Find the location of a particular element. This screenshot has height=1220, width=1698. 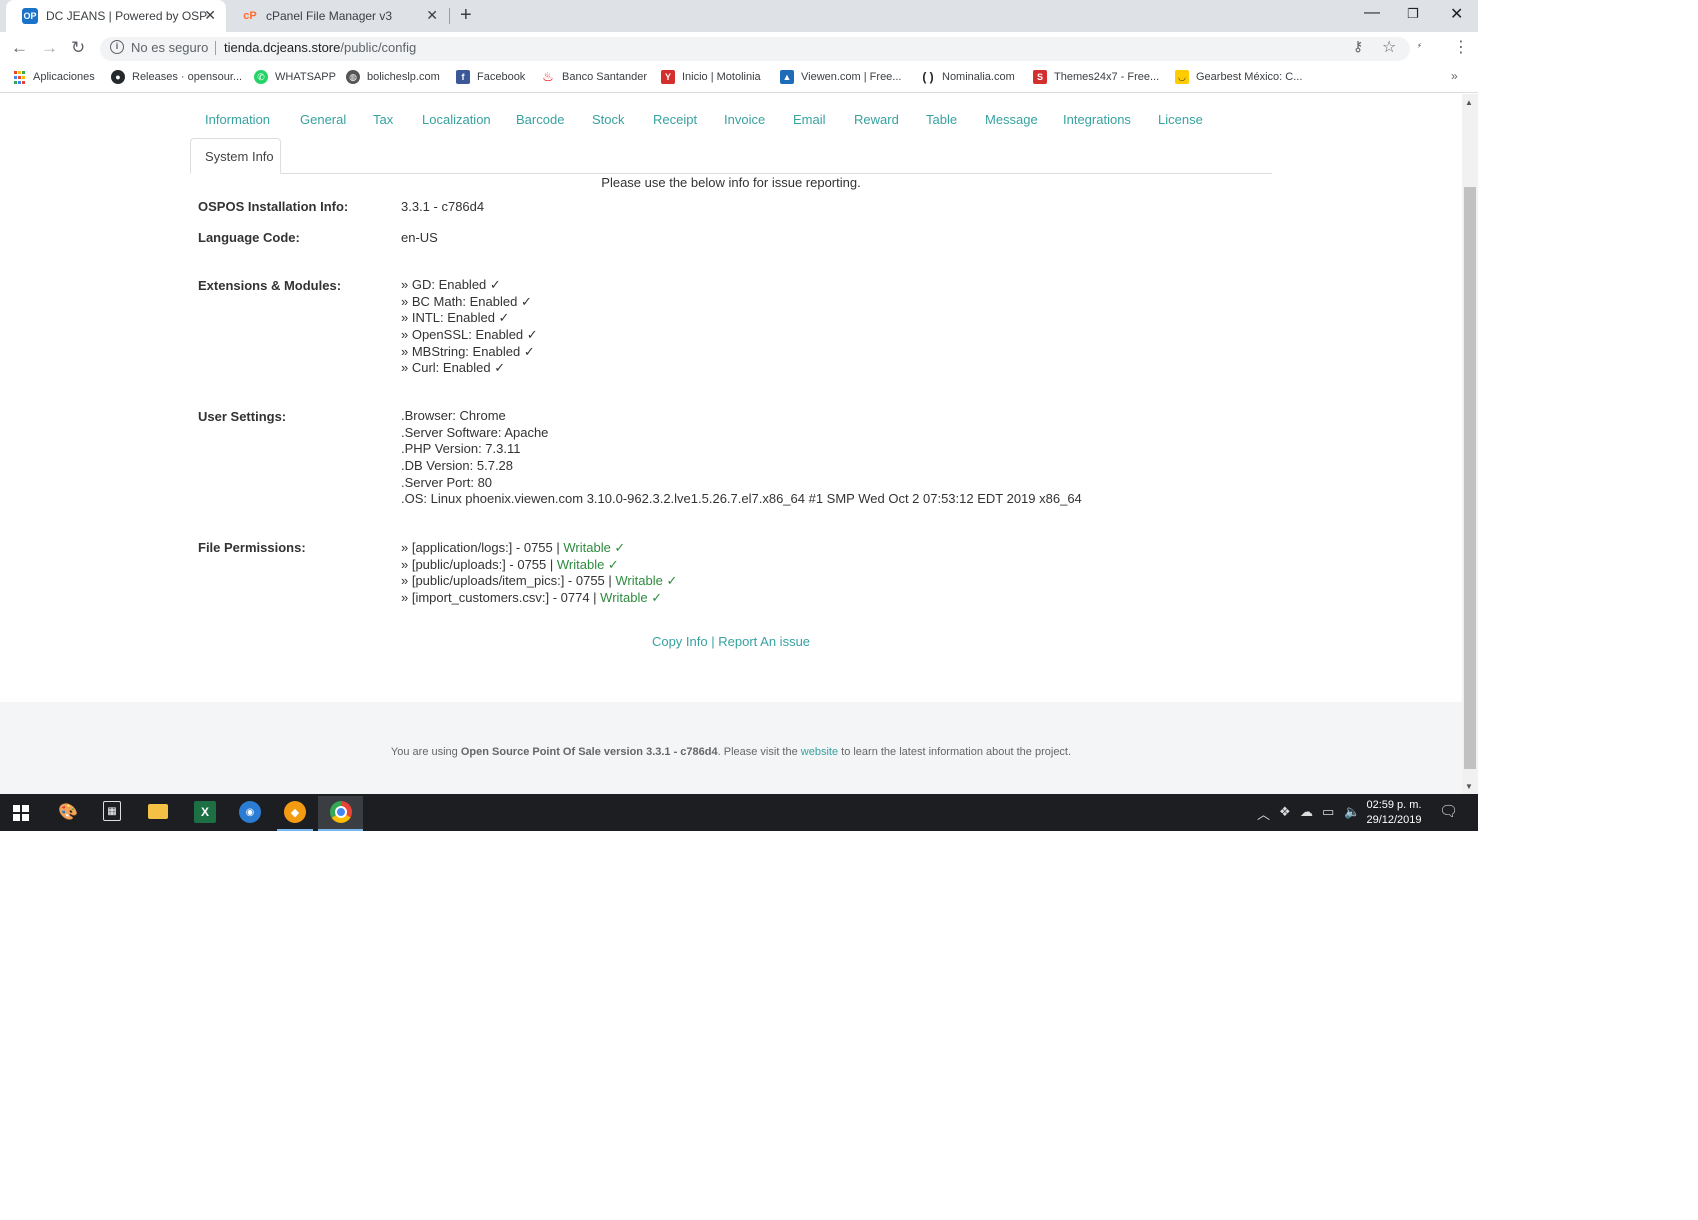

santander-icon: ♨ is located at coordinates (548, 76).